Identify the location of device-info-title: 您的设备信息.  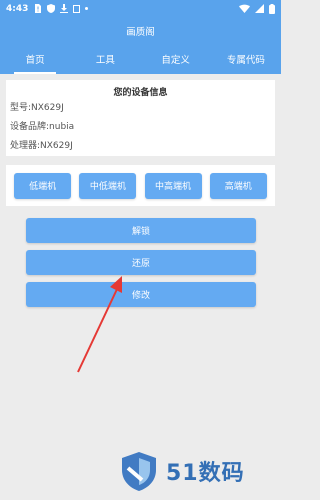
(140, 93).